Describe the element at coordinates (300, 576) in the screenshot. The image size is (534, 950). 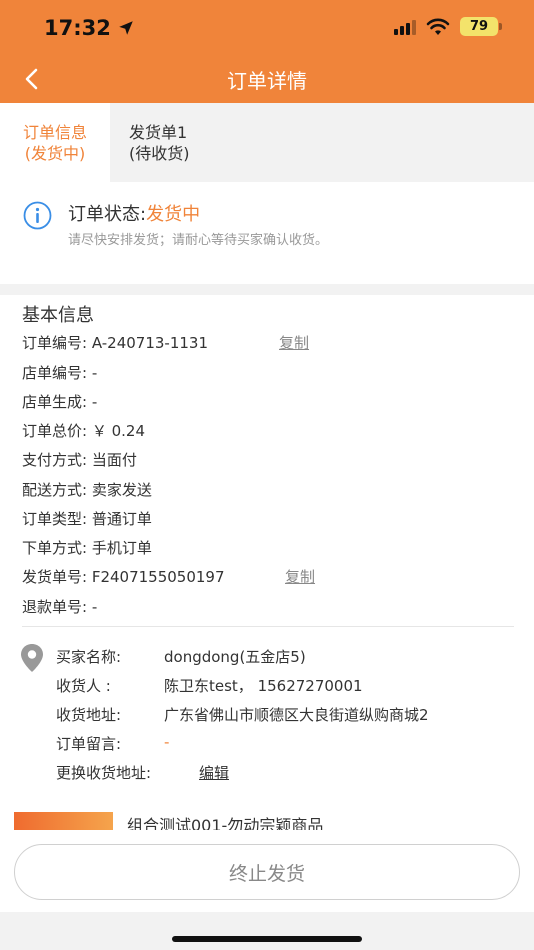
I see `copy-shipment-number-button: 复制` at that location.